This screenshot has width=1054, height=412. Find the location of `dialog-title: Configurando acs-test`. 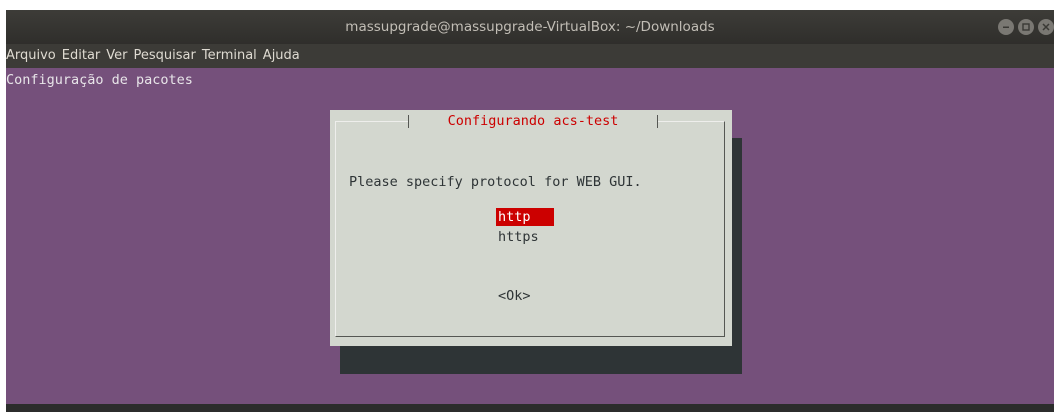

dialog-title: Configurando acs-test is located at coordinates (533, 121).